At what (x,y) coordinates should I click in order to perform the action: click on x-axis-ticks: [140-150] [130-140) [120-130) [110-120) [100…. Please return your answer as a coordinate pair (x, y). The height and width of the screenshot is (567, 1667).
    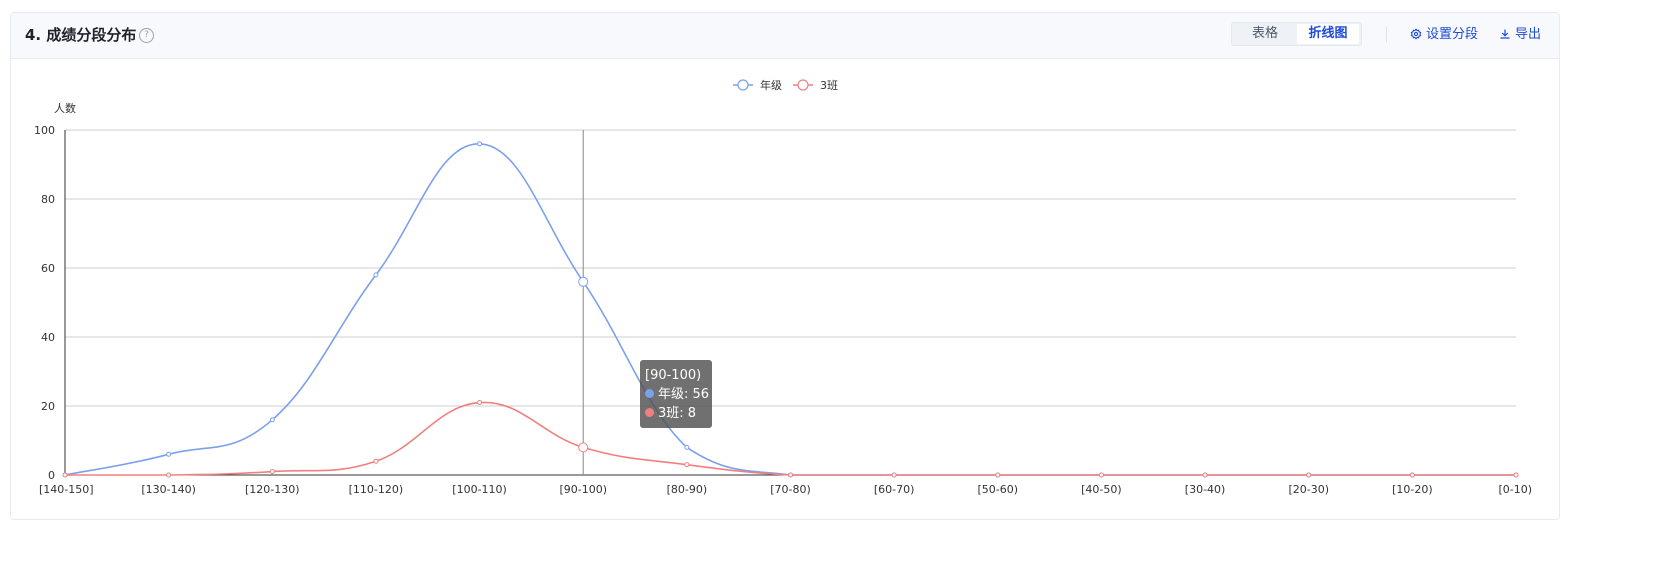
    Looking at the image, I should click on (785, 489).